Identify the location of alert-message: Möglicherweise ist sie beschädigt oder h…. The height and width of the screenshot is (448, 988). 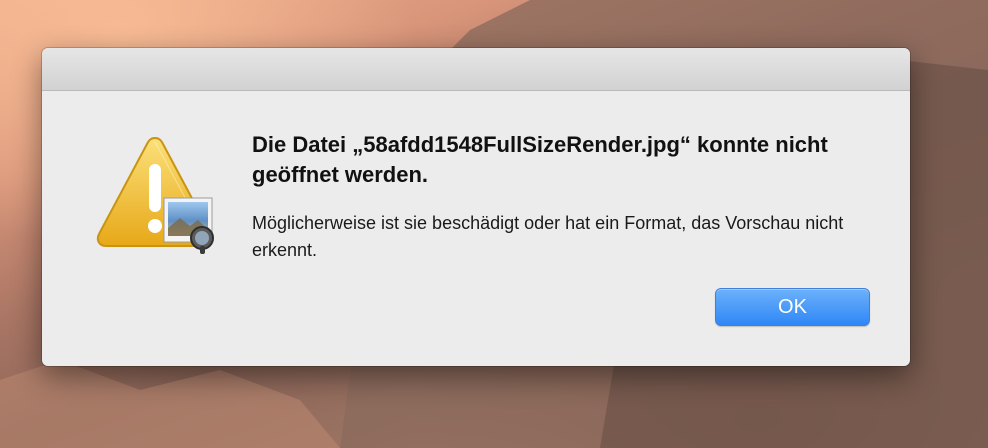
(548, 236).